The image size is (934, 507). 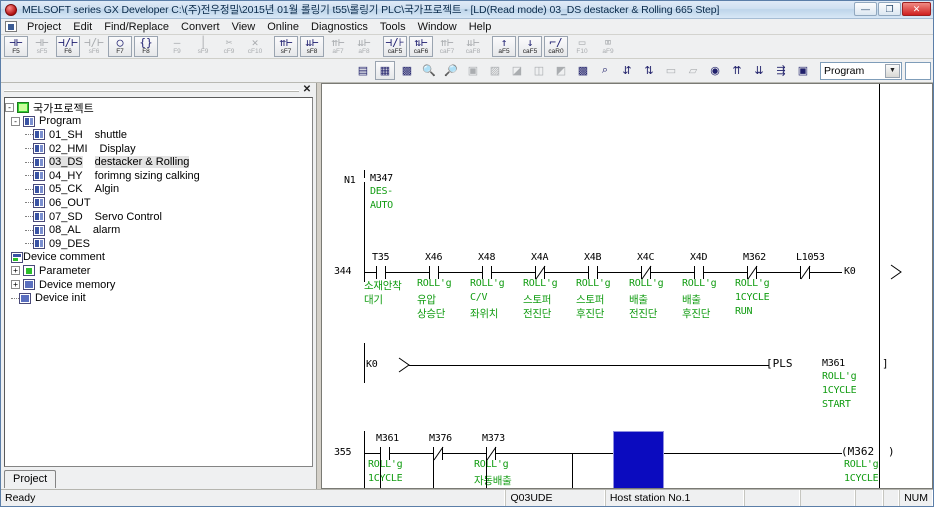 What do you see at coordinates (892, 70) in the screenshot?
I see `chevron-down-icon: ▼` at bounding box center [892, 70].